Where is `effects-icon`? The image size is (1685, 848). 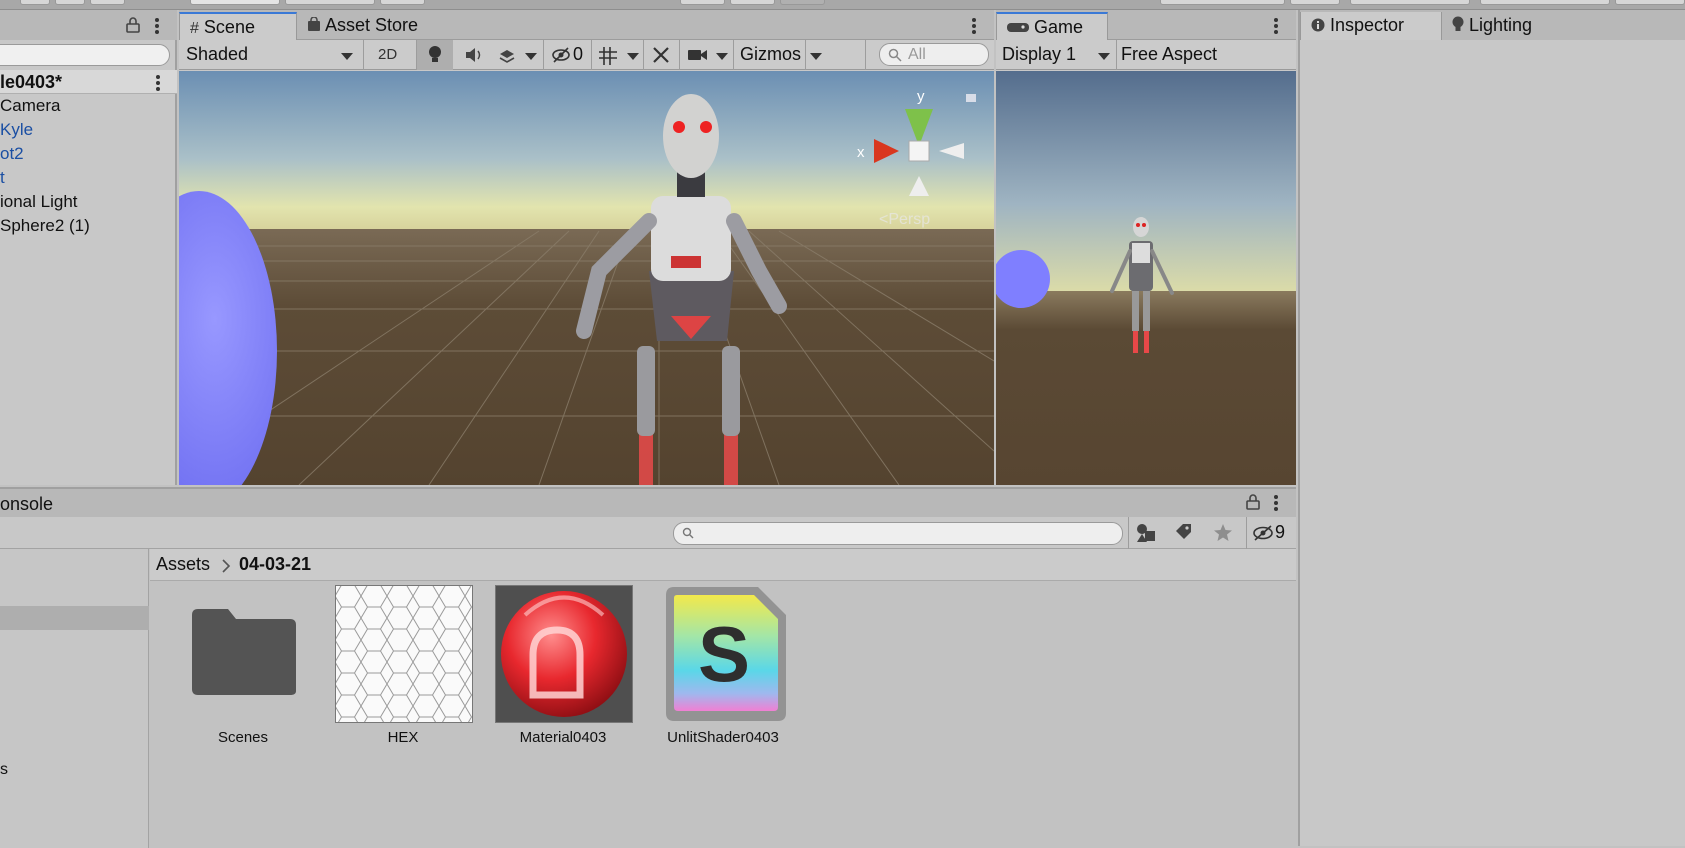 effects-icon is located at coordinates (507, 55).